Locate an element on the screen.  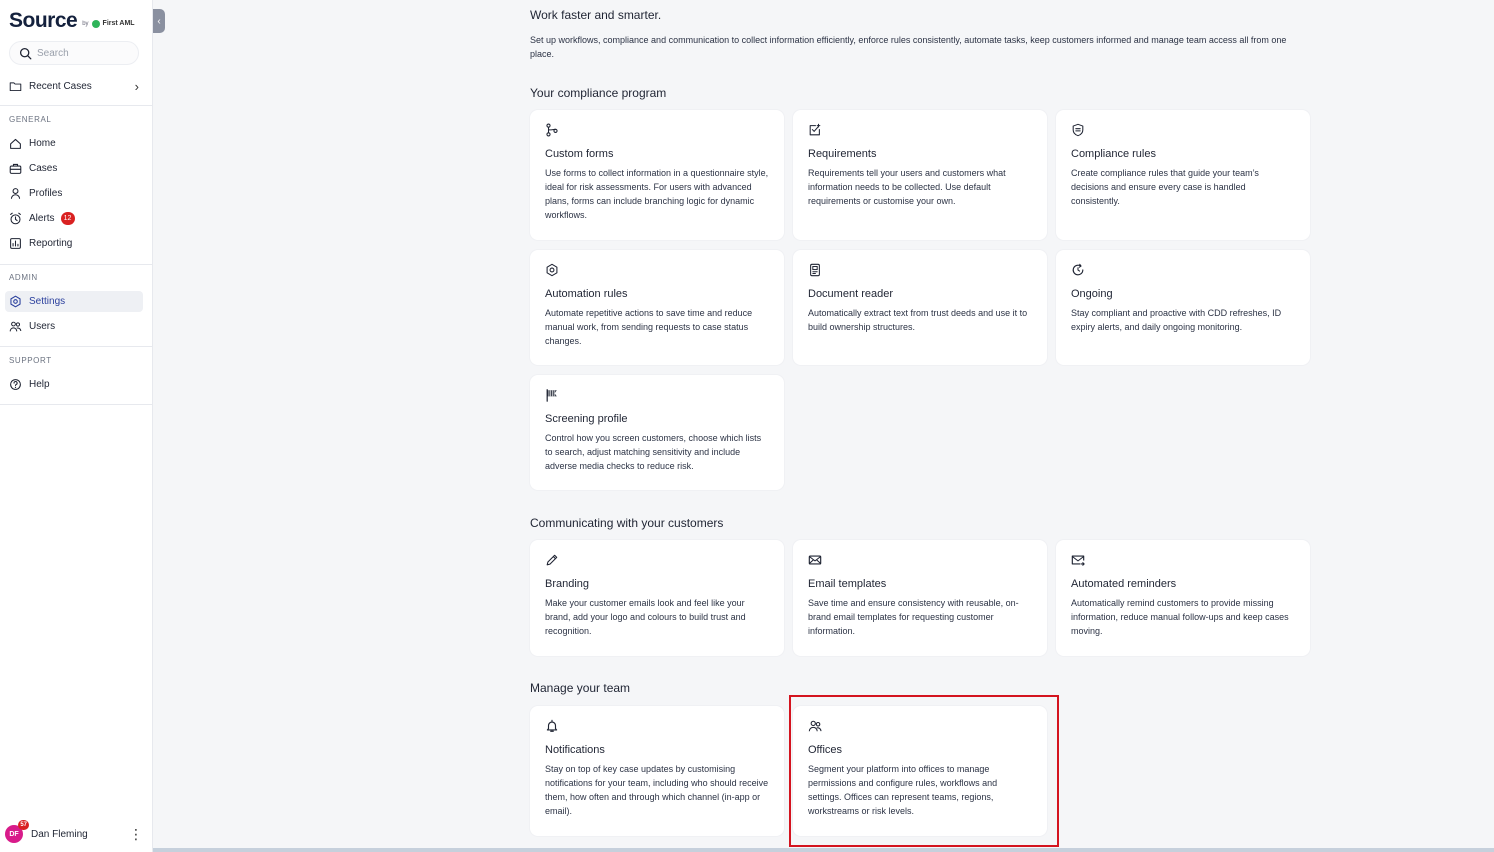
document-scan-icon is located at coordinates (815, 270).